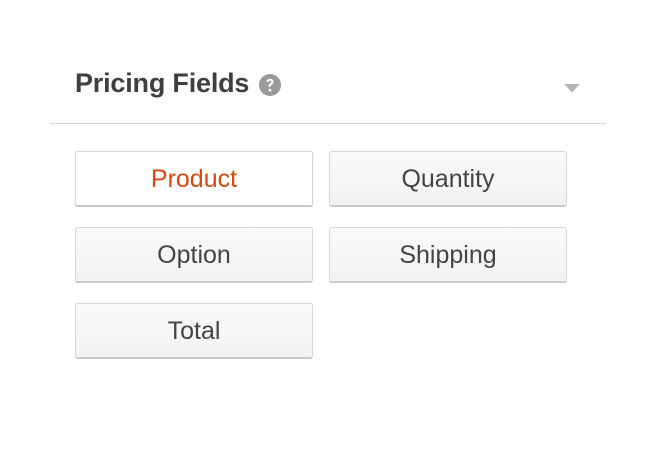 This screenshot has width=656, height=452. What do you see at coordinates (572, 87) in the screenshot?
I see `caret-down-icon` at bounding box center [572, 87].